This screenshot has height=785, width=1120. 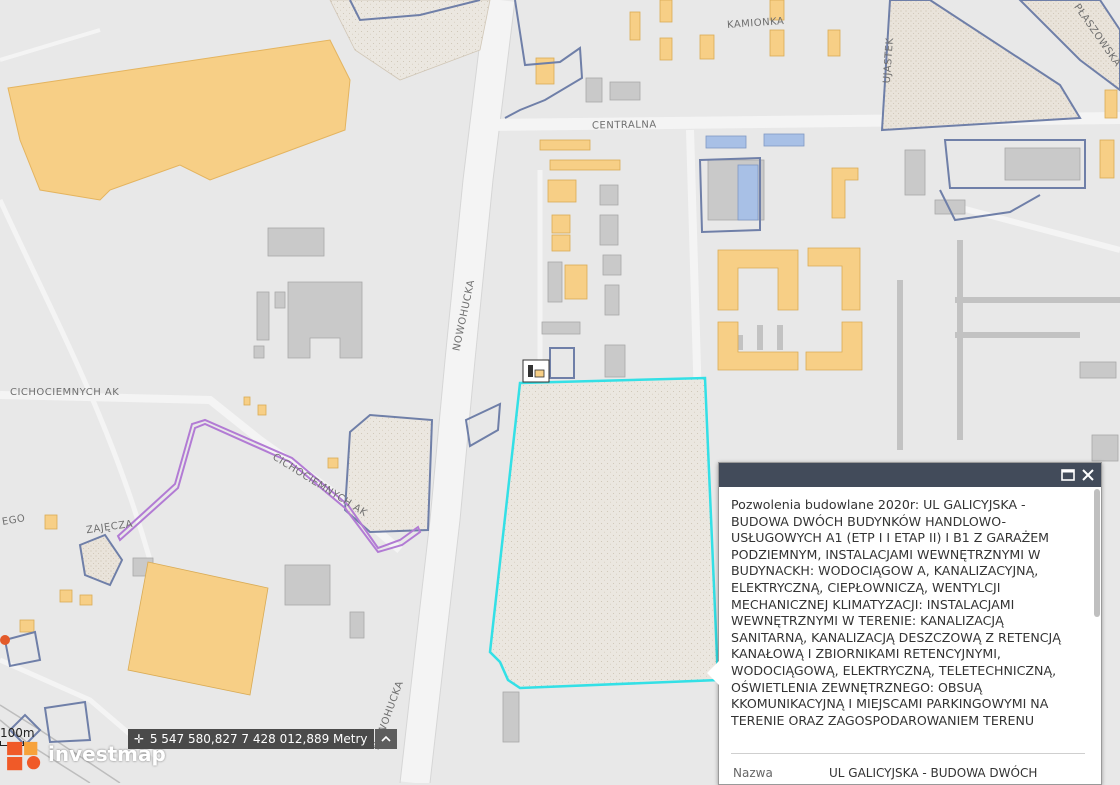 I want to click on street-label-cichociemnych-west: CICHOCIEMNYCH AK, so click(x=65, y=392).